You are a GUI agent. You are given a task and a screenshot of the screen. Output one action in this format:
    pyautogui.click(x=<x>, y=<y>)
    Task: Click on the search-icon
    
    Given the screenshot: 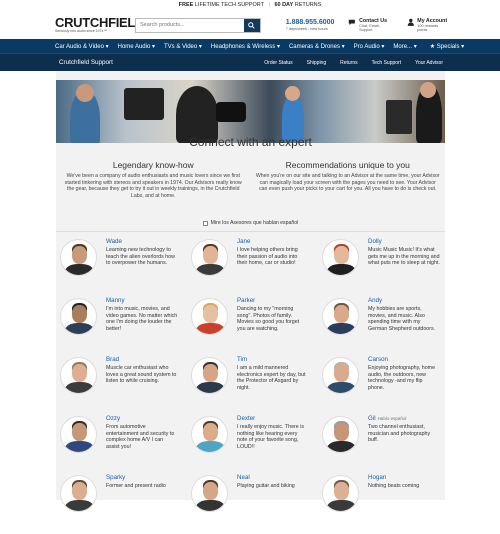 What is the action you would take?
    pyautogui.click(x=251, y=25)
    